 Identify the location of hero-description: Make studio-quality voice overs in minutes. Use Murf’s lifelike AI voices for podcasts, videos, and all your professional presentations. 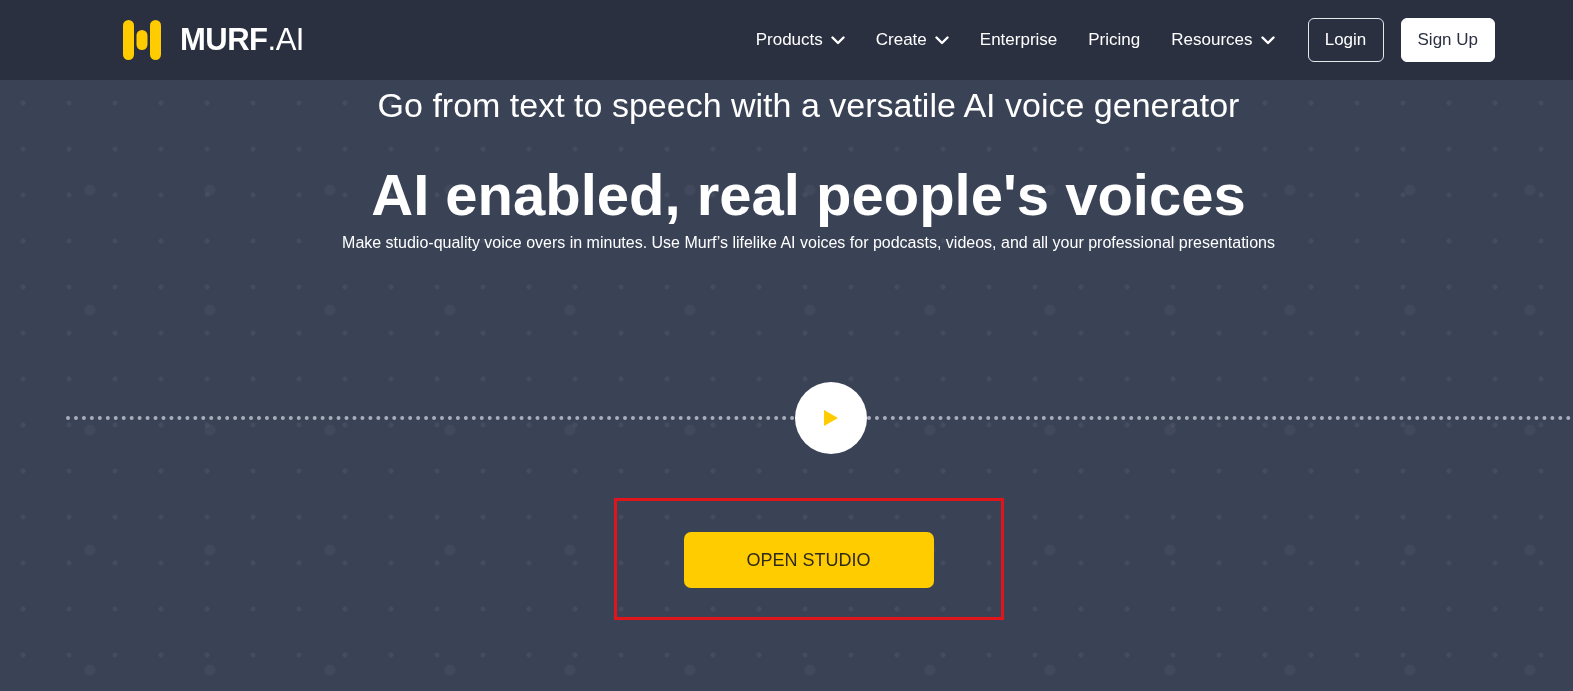
(808, 243).